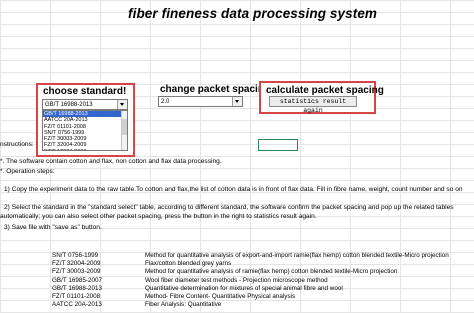  Describe the element at coordinates (27, 171) in the screenshot. I see `instruction-line-2: *. Operation steps:` at that location.